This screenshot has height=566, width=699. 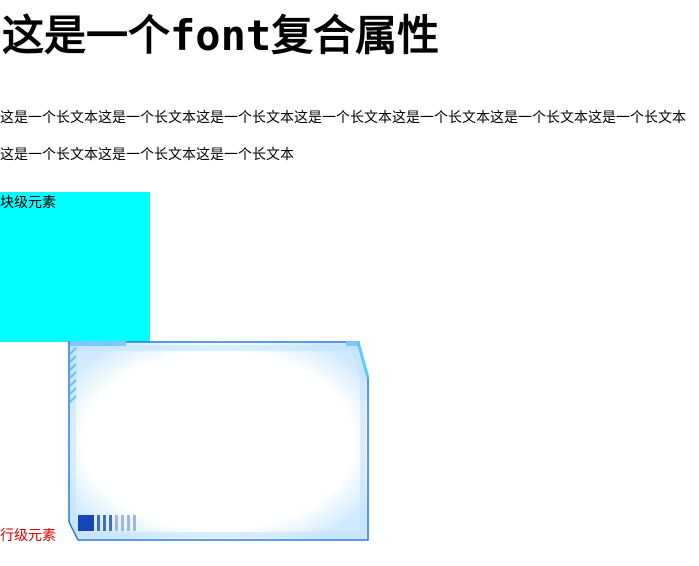 What do you see at coordinates (221, 35) in the screenshot?
I see `page-title: 这是一个font复合属性` at bounding box center [221, 35].